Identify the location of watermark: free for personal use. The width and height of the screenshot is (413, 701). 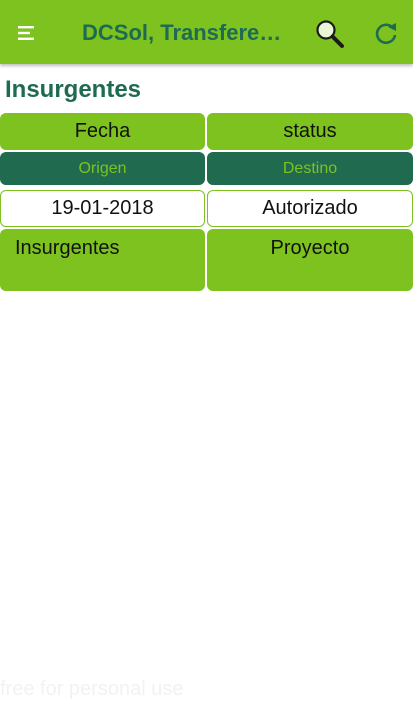
(92, 689).